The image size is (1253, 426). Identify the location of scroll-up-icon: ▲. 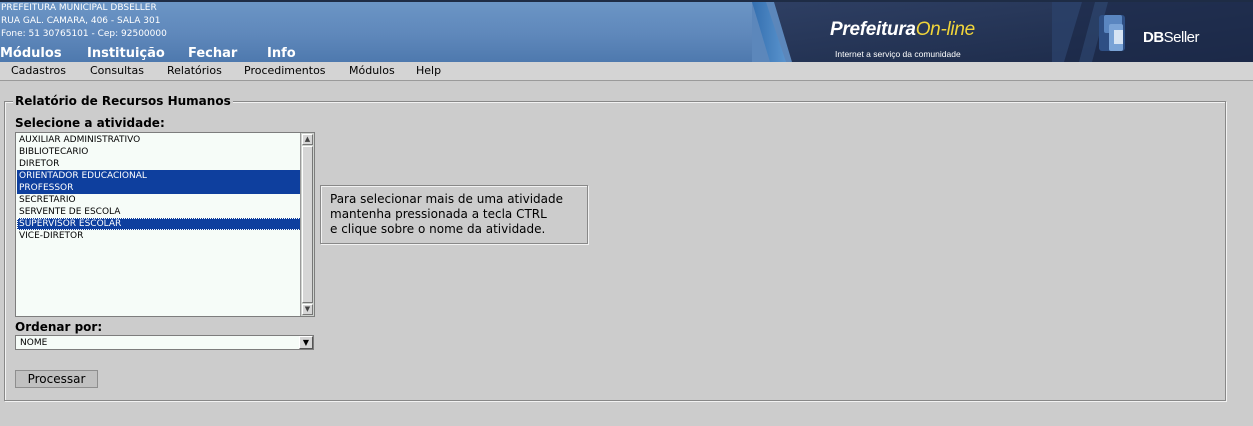
(307, 139).